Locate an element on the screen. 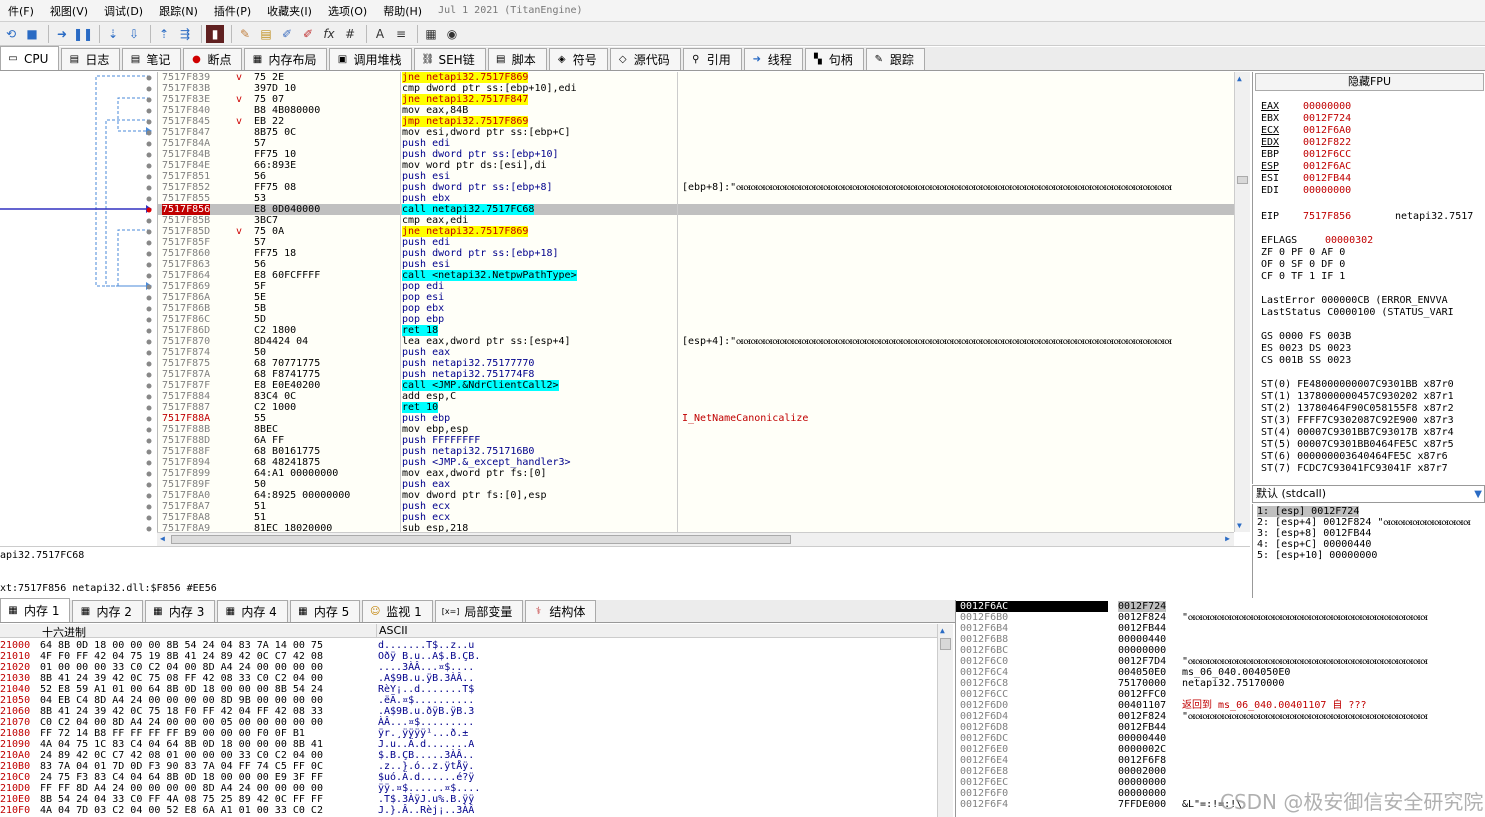  tab-breakpoint: ● 断点 is located at coordinates (213, 59).